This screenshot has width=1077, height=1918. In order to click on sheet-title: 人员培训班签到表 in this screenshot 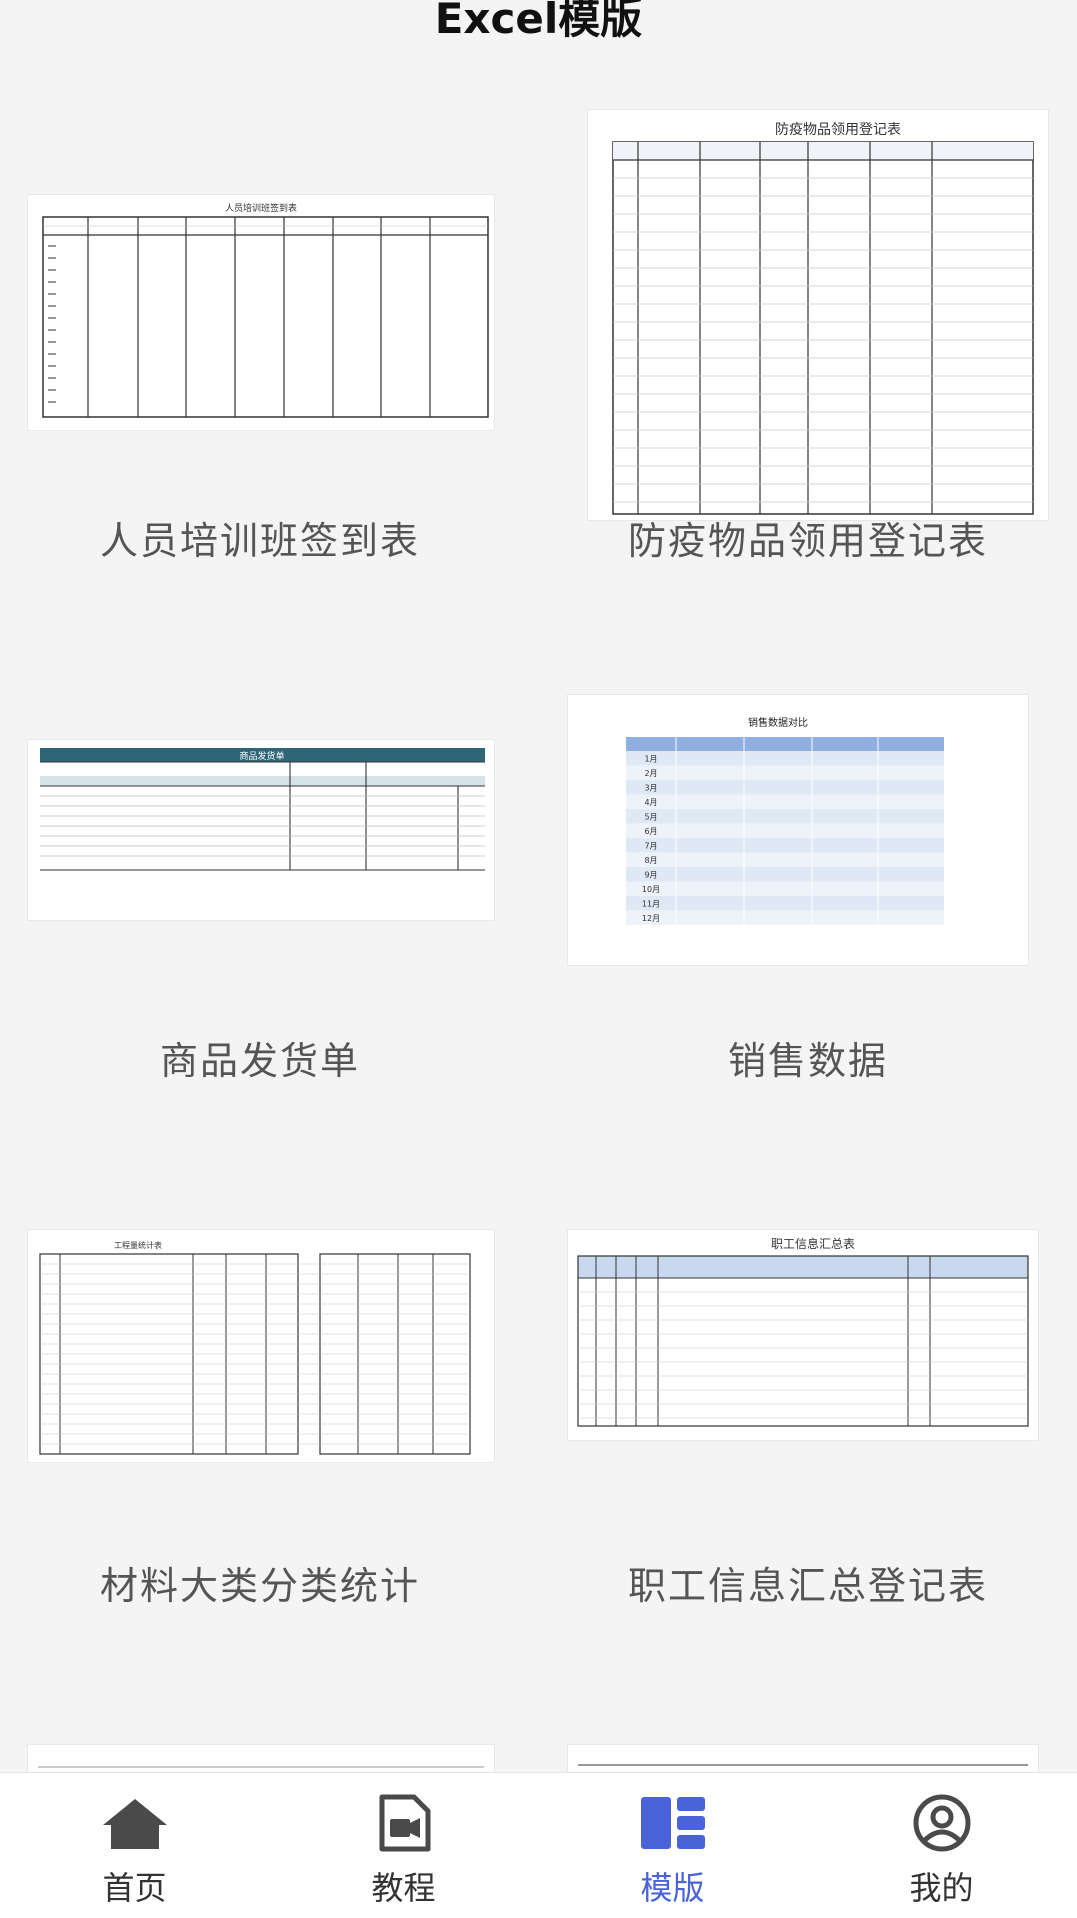, I will do `click(261, 208)`.